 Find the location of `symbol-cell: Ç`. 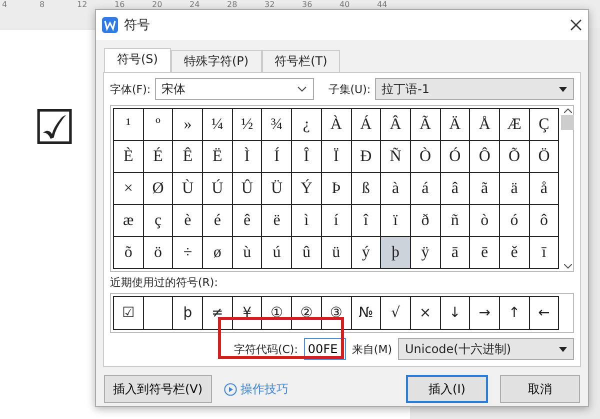

symbol-cell: Ç is located at coordinates (545, 125).